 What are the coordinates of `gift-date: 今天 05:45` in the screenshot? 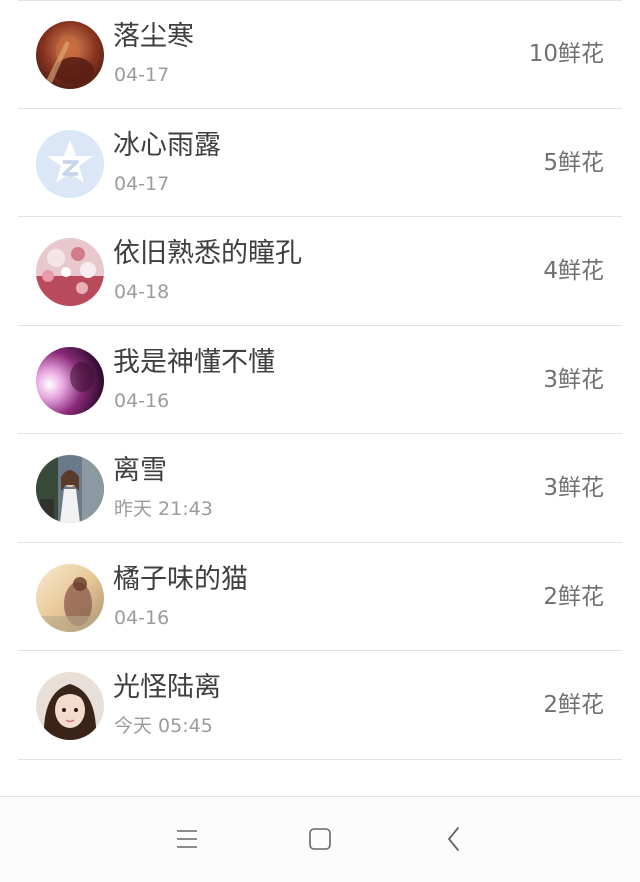 It's located at (163, 726).